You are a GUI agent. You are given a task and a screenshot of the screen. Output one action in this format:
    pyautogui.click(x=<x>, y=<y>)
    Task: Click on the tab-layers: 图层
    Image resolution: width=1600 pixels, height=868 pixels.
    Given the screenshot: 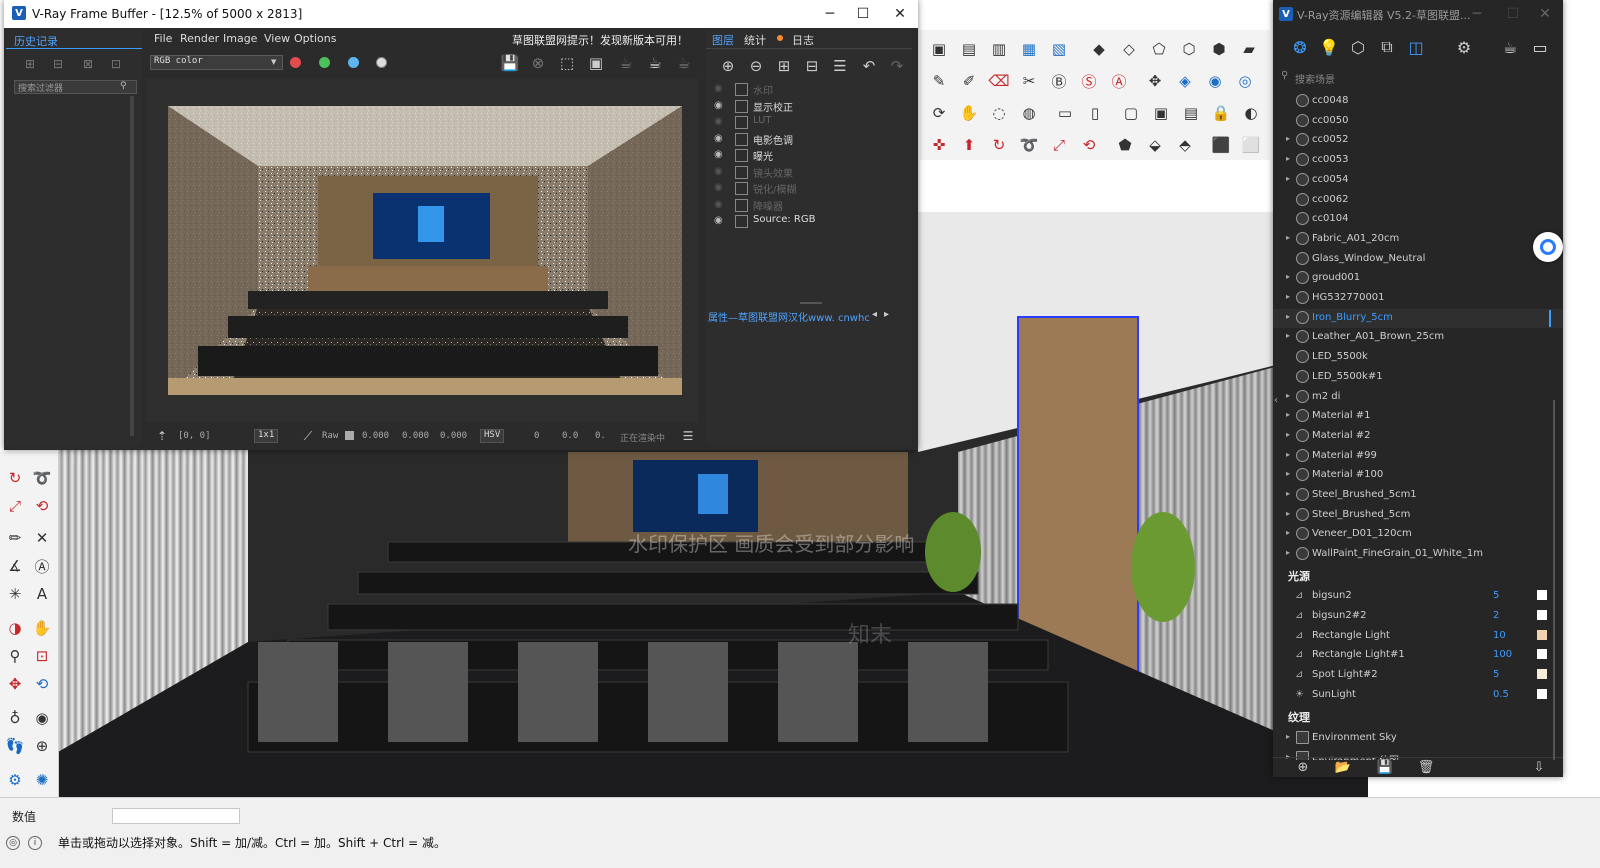 What is the action you would take?
    pyautogui.click(x=723, y=40)
    